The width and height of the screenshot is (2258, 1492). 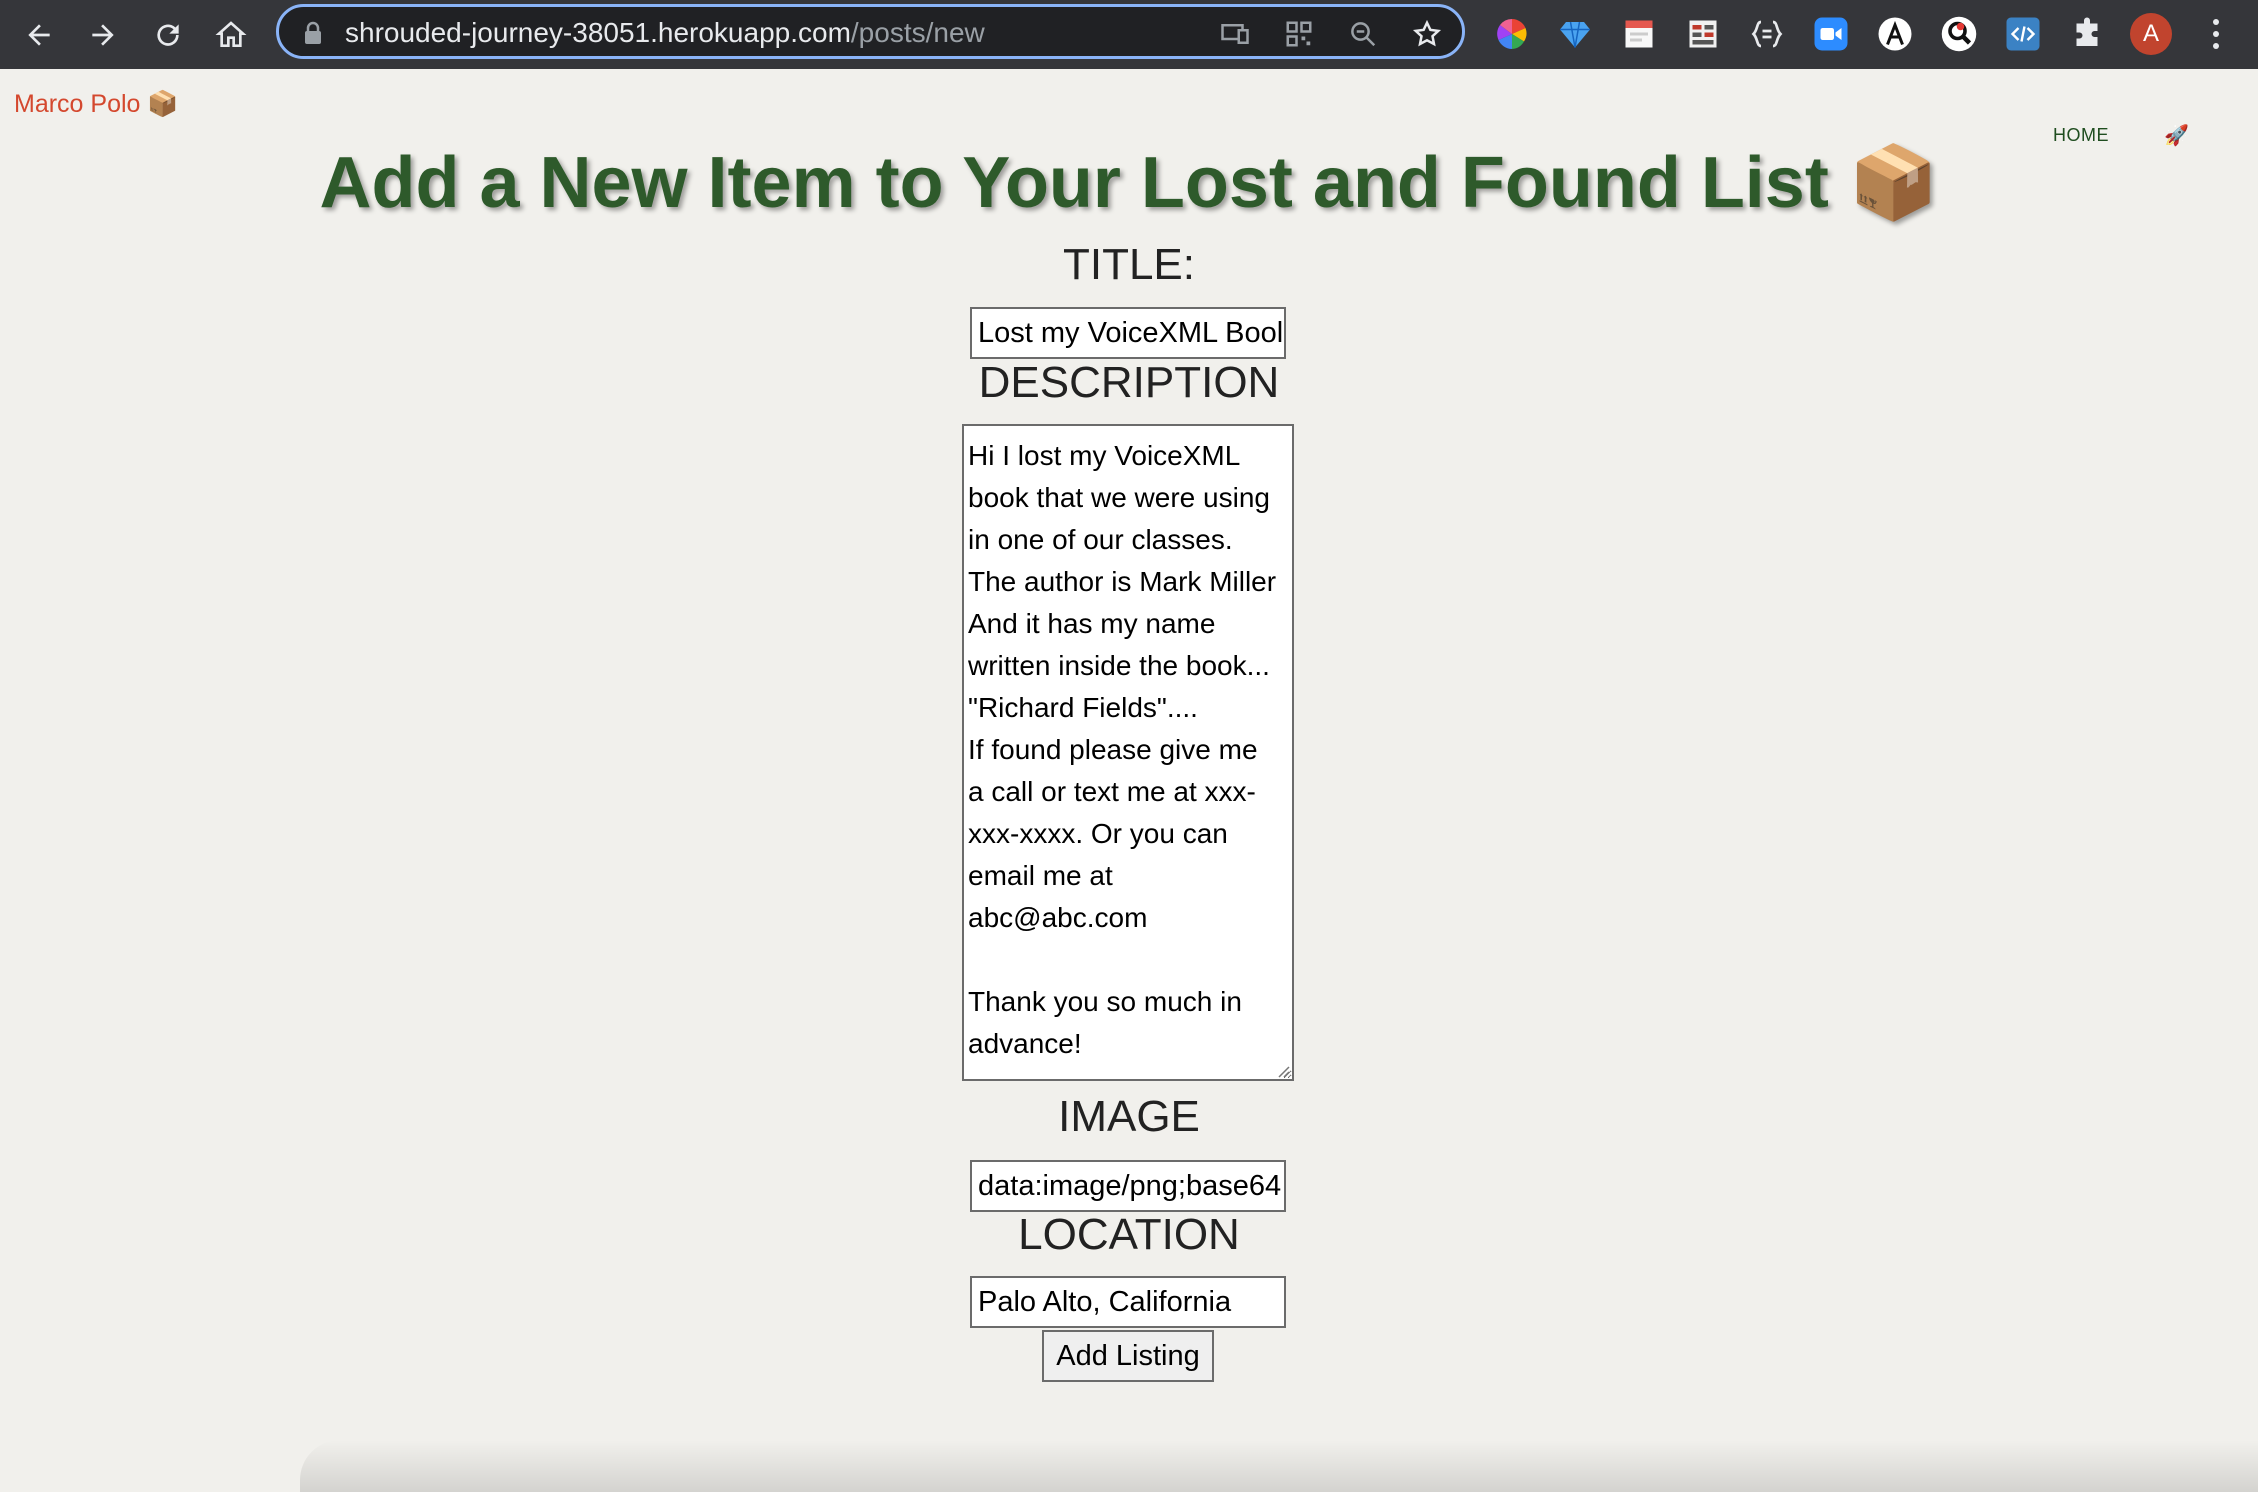 I want to click on image-input: data:image/png;base64, so click(x=1128, y=1186).